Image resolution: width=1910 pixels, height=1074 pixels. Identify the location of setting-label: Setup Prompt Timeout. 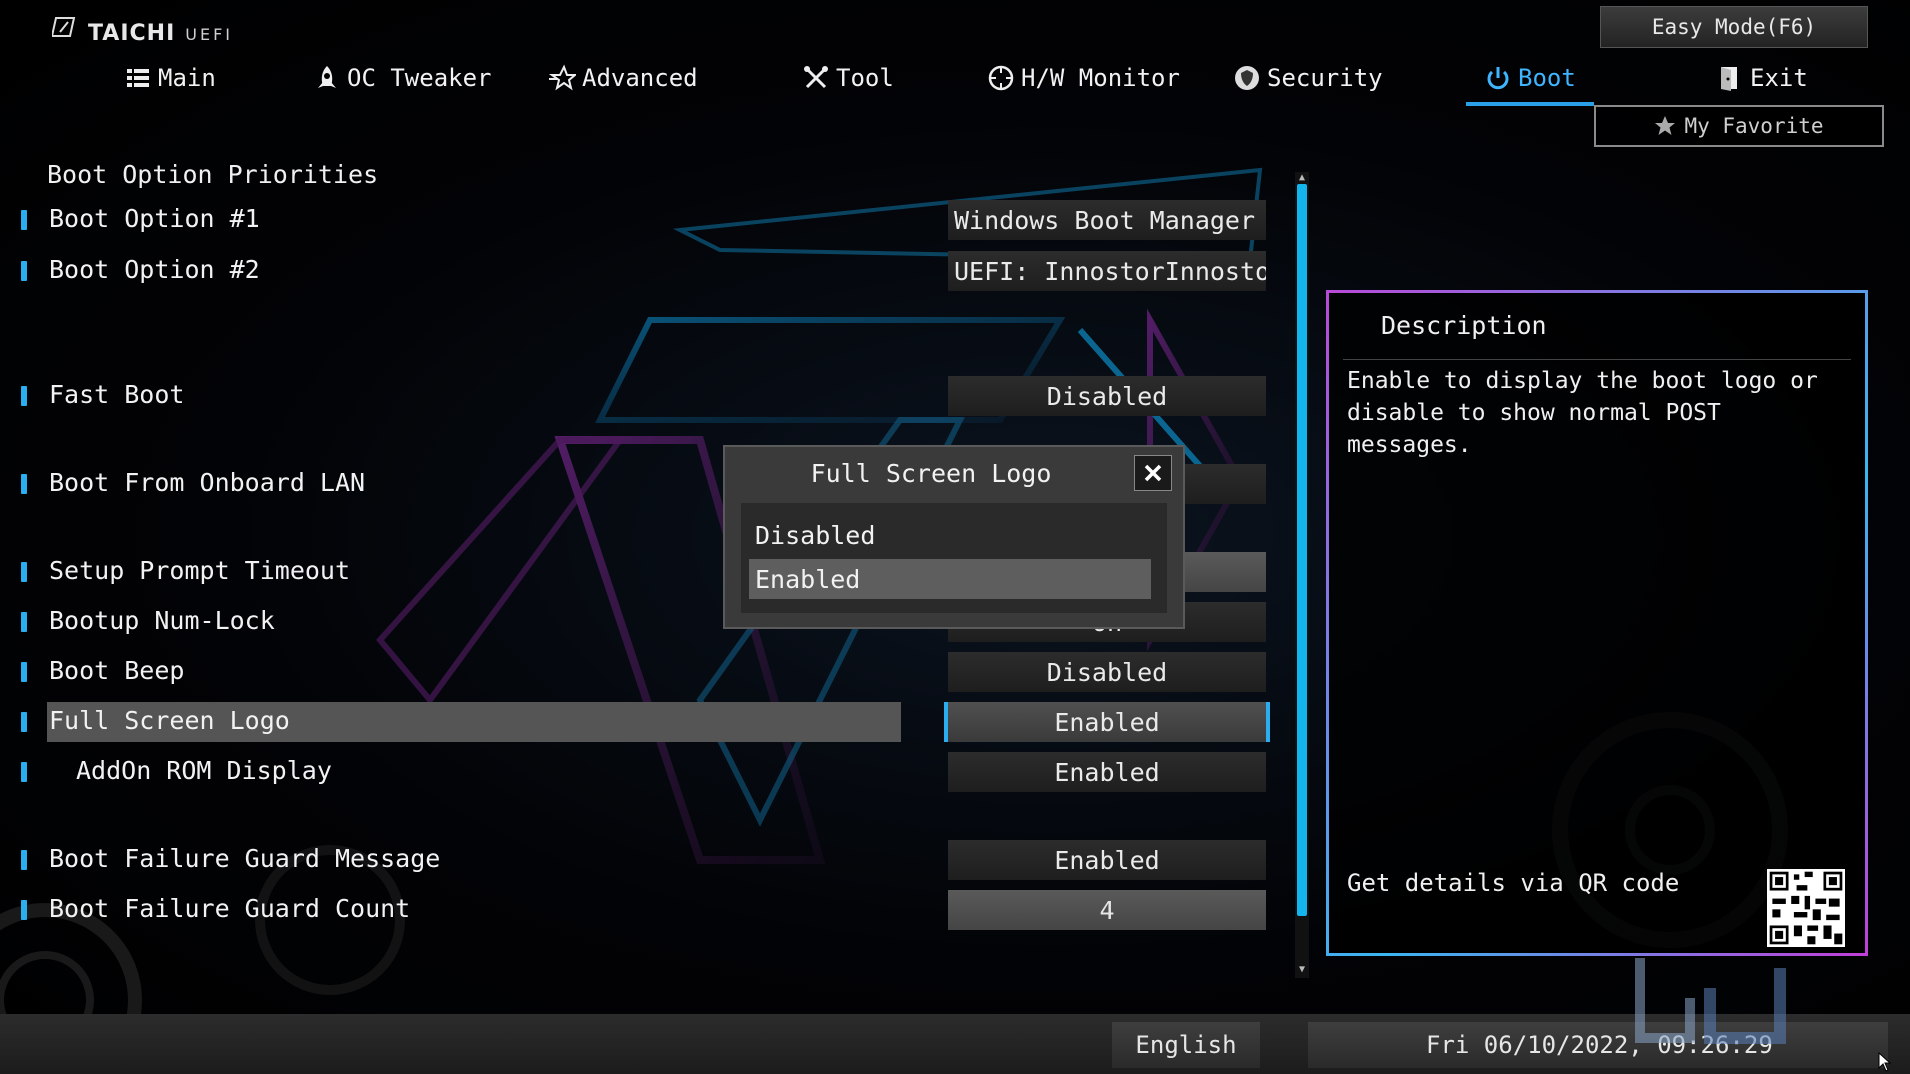
(200, 570).